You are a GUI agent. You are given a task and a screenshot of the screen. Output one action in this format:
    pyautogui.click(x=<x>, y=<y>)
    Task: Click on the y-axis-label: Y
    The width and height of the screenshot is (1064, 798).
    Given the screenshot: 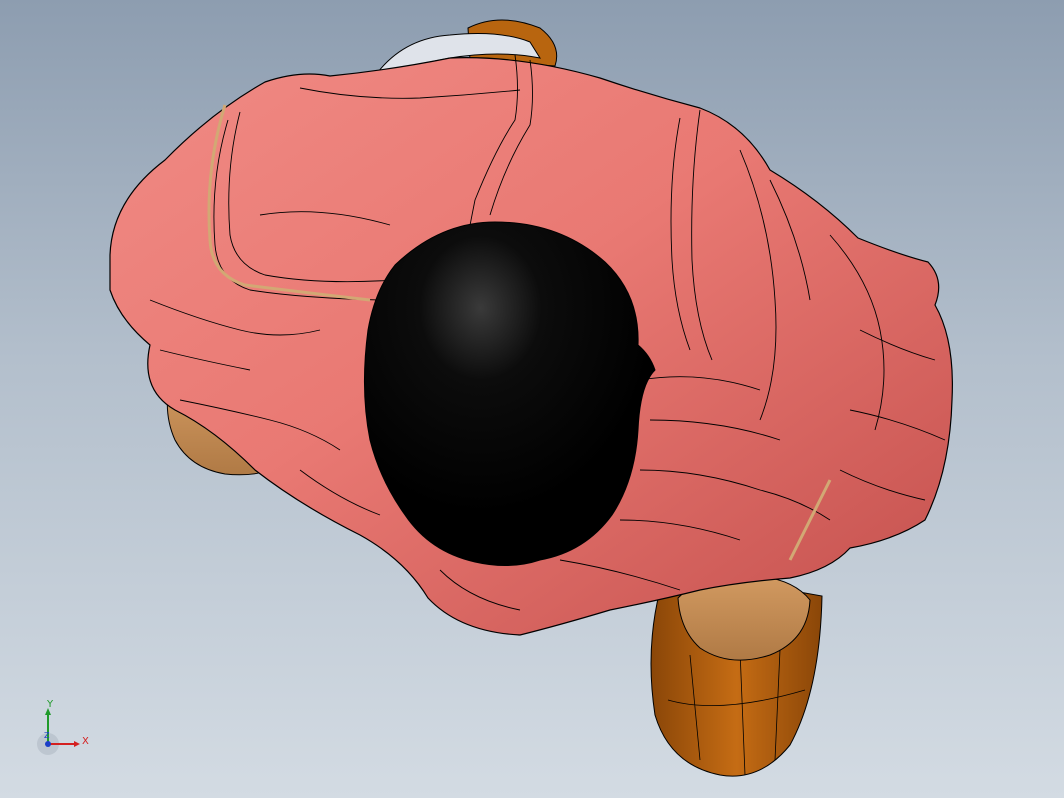 What is the action you would take?
    pyautogui.click(x=50, y=704)
    